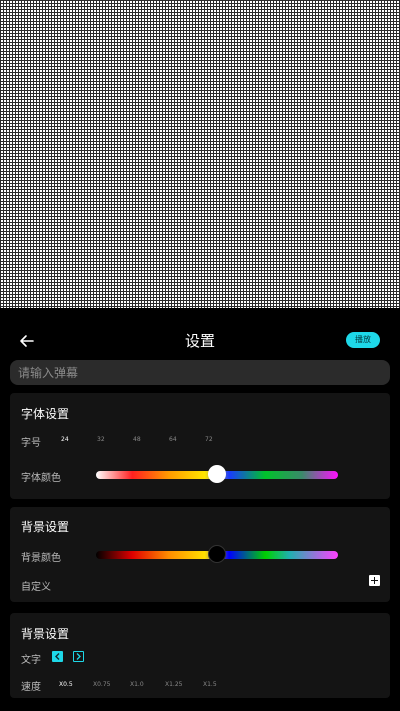 This screenshot has width=400, height=711. I want to click on font-color-label: 字体颜色, so click(41, 478).